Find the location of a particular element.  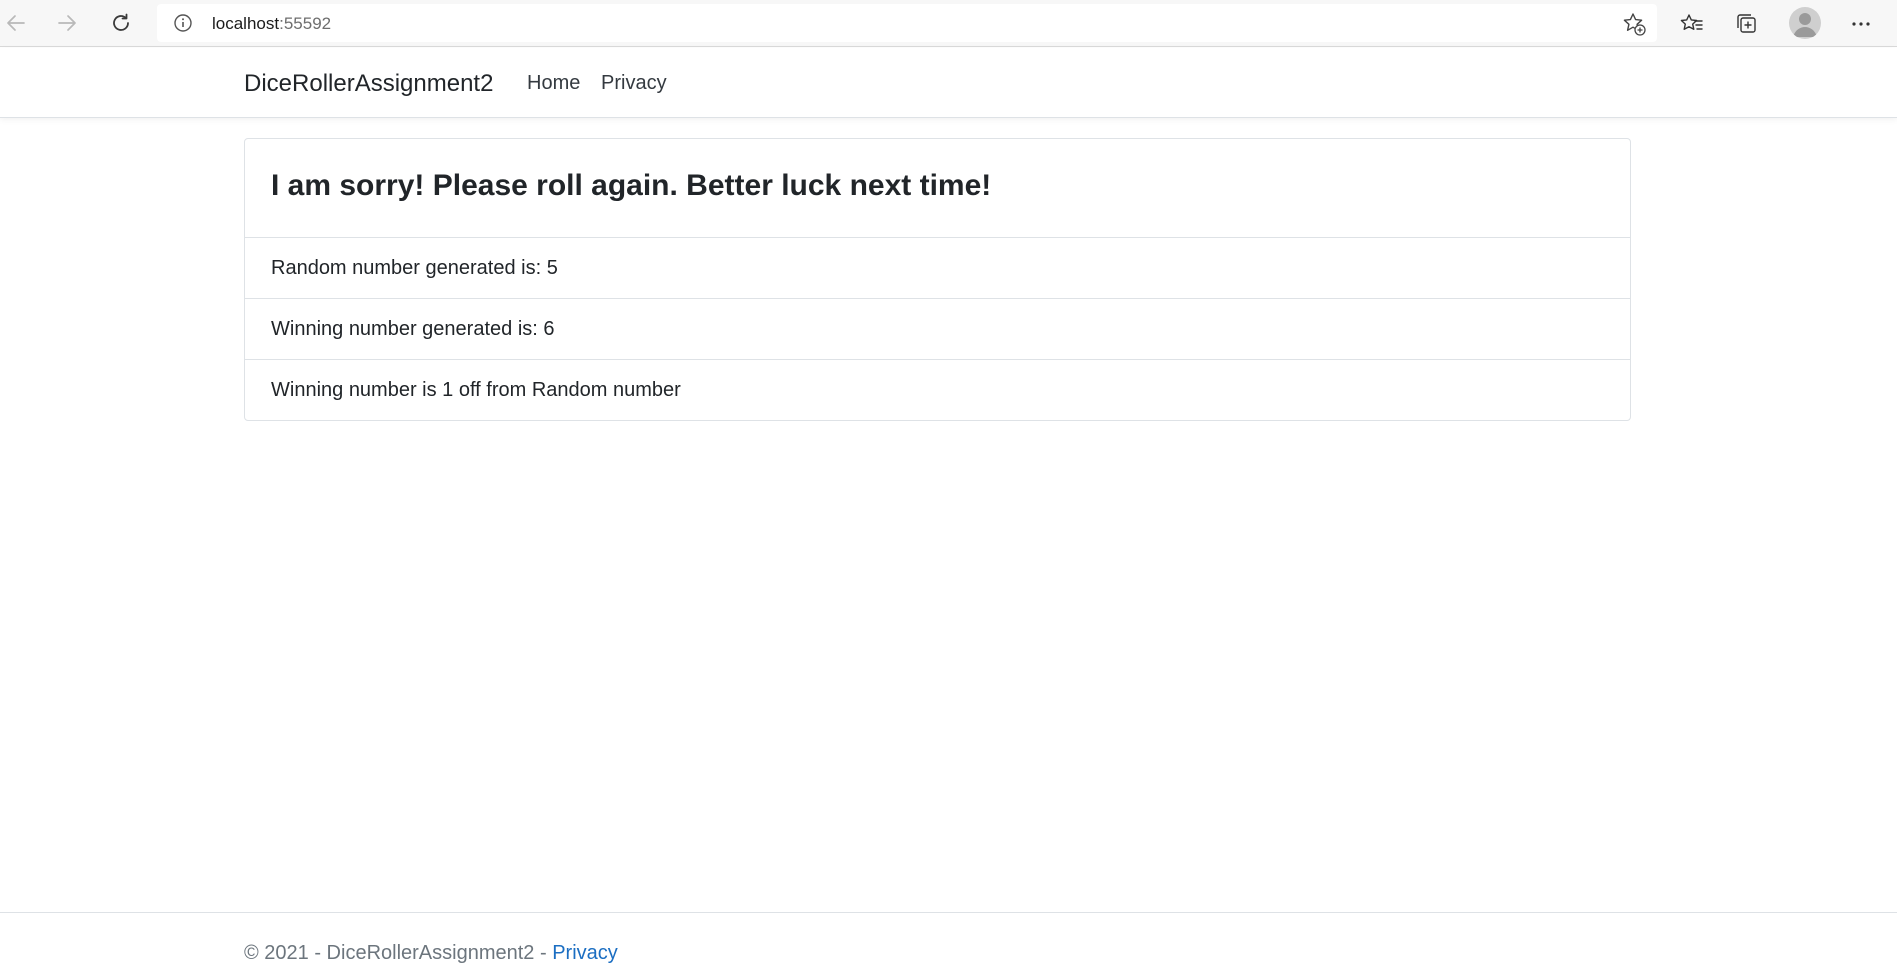

settings-more-button is located at coordinates (1861, 24).